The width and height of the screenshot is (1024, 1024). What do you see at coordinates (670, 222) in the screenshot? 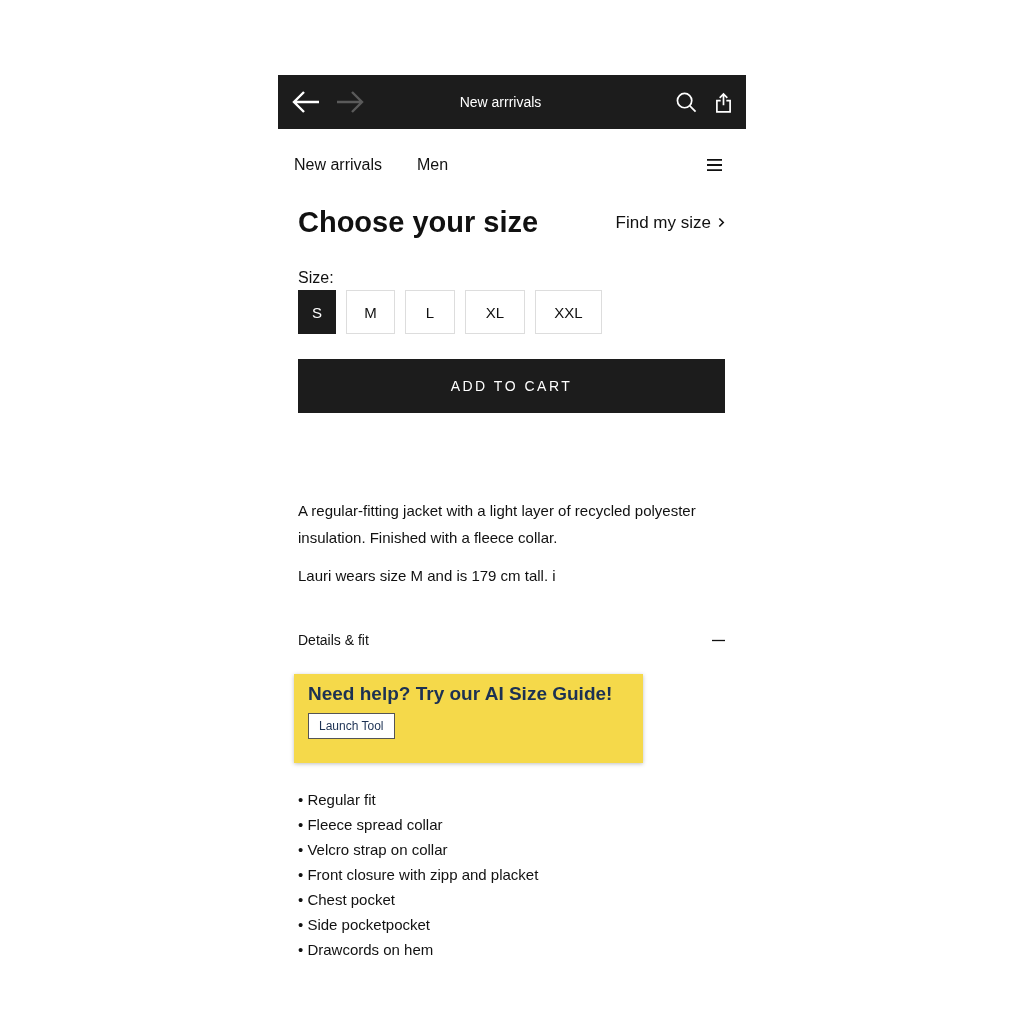
I see `find-my-size-link: Find my size` at bounding box center [670, 222].